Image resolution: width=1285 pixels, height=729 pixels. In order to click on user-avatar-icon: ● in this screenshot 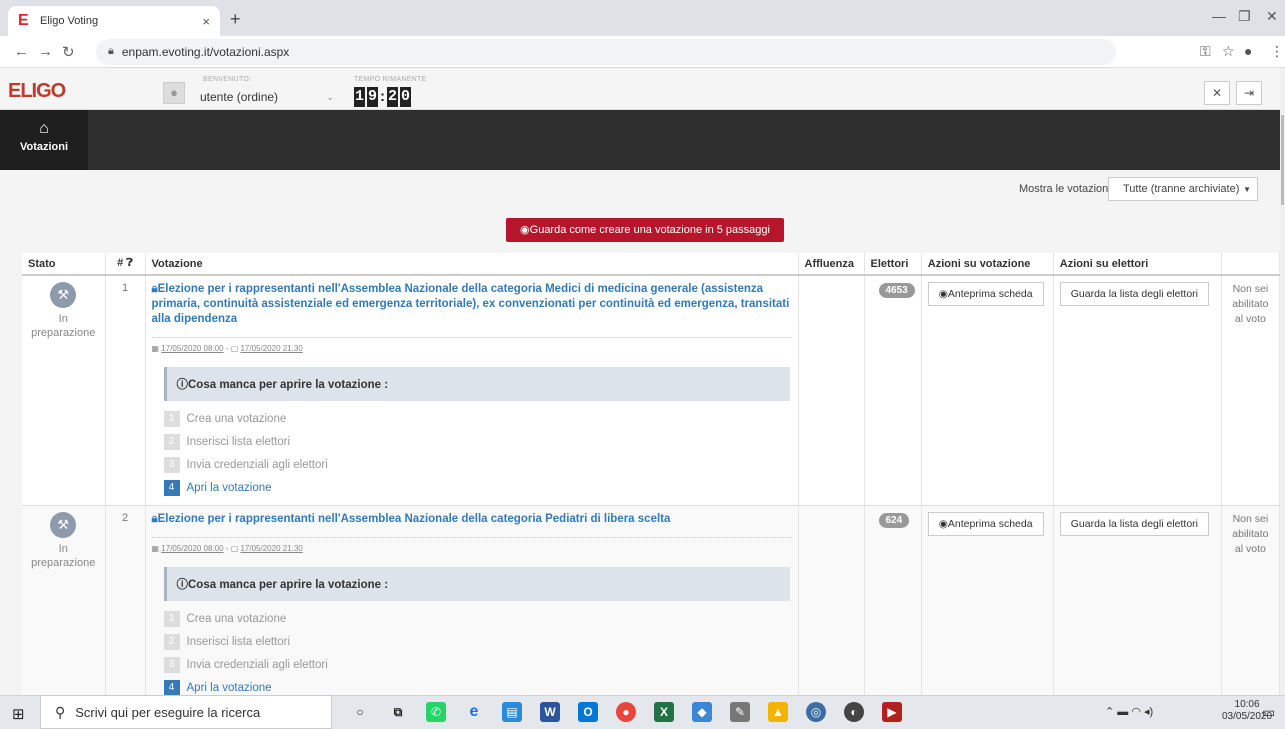, I will do `click(174, 93)`.